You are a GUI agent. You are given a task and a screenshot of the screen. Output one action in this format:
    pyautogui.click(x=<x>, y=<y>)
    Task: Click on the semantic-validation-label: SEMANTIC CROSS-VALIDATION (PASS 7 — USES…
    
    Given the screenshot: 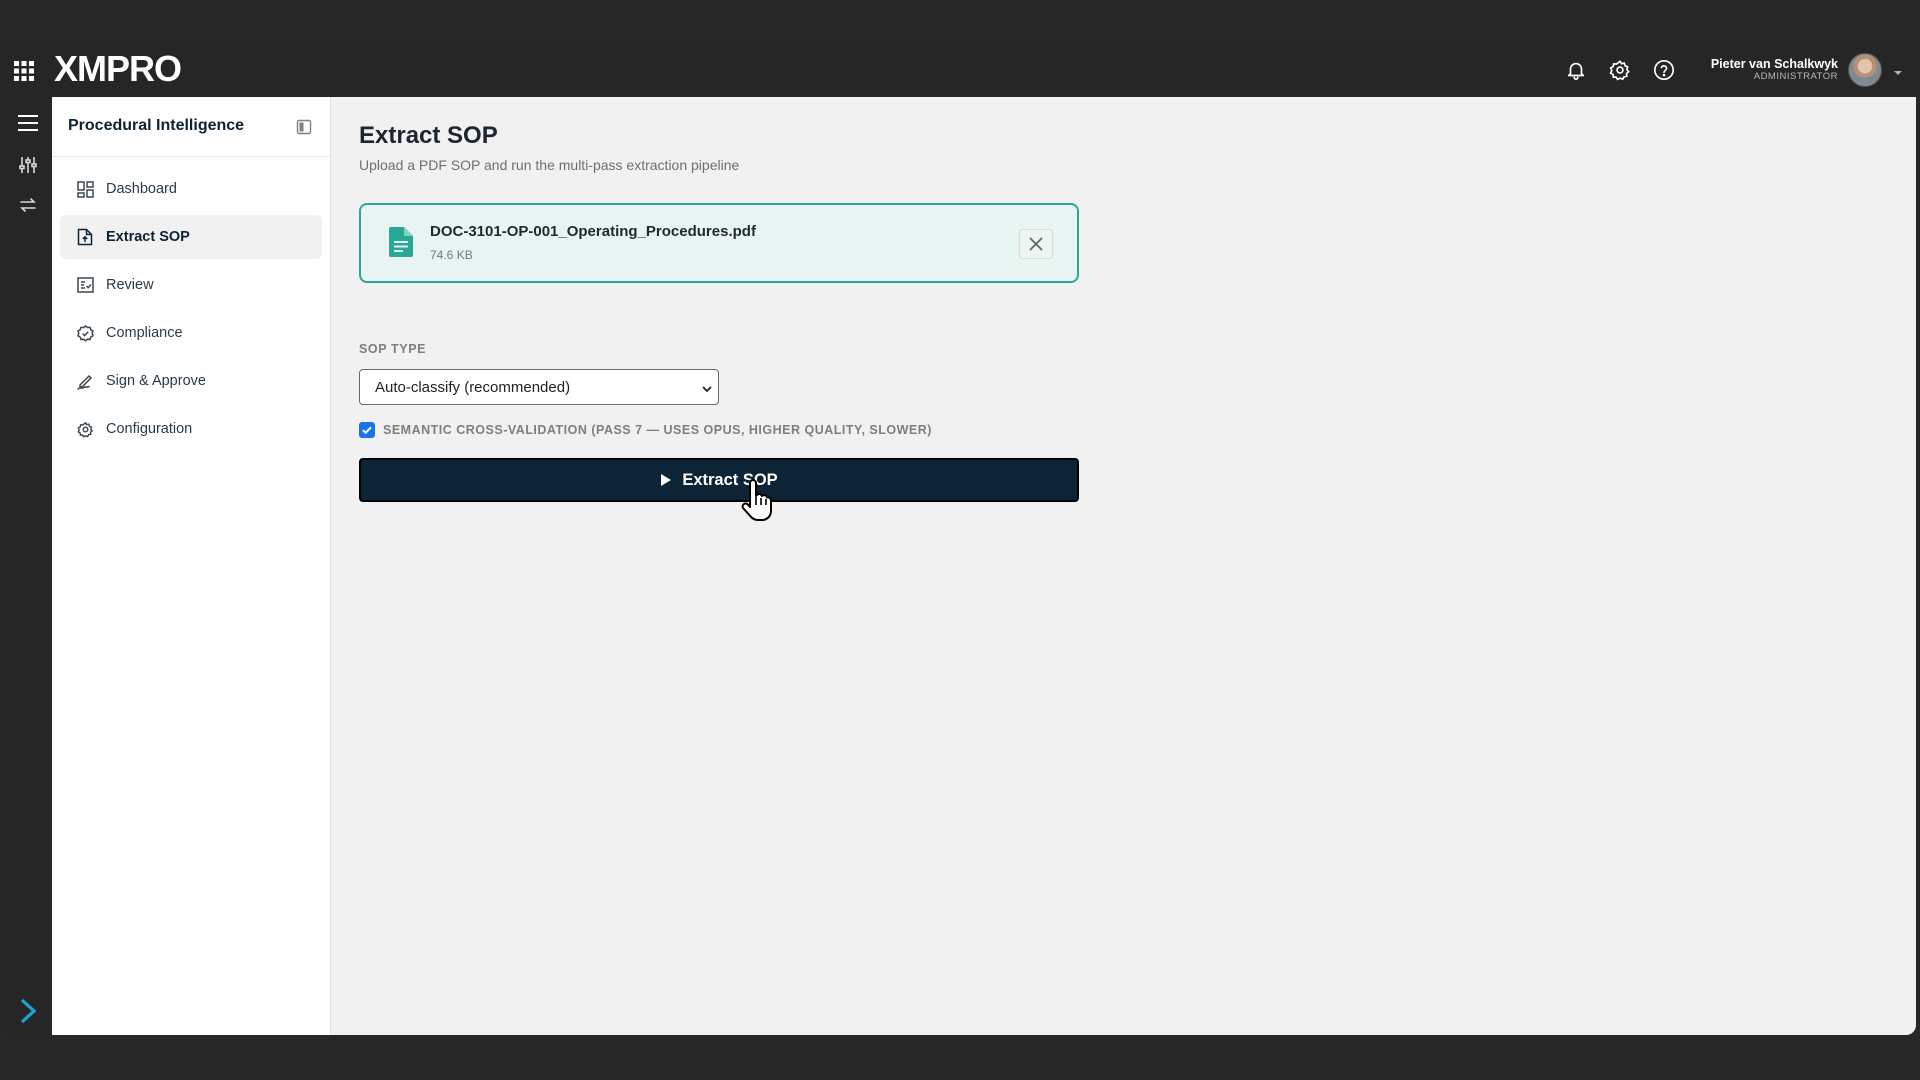 What is the action you would take?
    pyautogui.click(x=657, y=430)
    